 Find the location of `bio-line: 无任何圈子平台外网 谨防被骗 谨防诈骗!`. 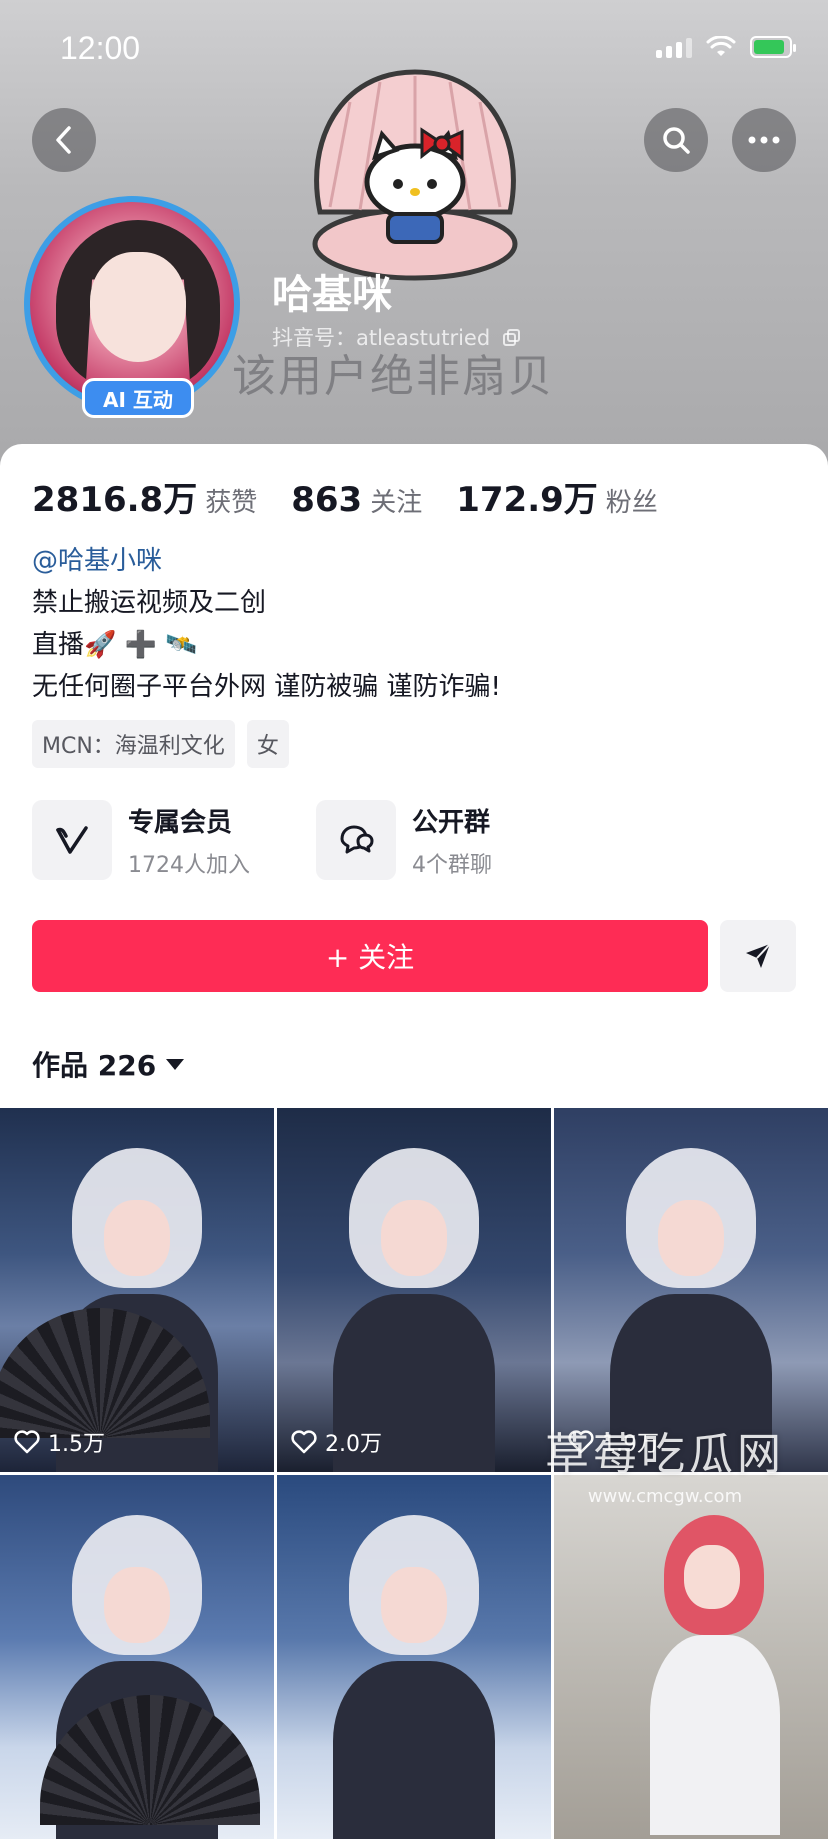

bio-line: 无任何圈子平台外网 谨防被骗 谨防诈骗! is located at coordinates (266, 687).